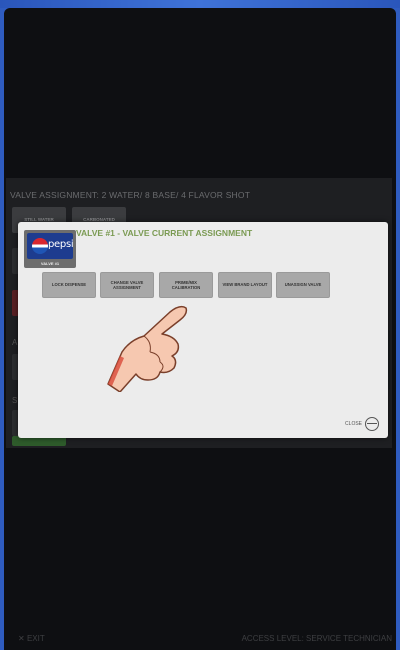 Image resolution: width=400 pixels, height=650 pixels. I want to click on section-letter-a: A, so click(15, 342).